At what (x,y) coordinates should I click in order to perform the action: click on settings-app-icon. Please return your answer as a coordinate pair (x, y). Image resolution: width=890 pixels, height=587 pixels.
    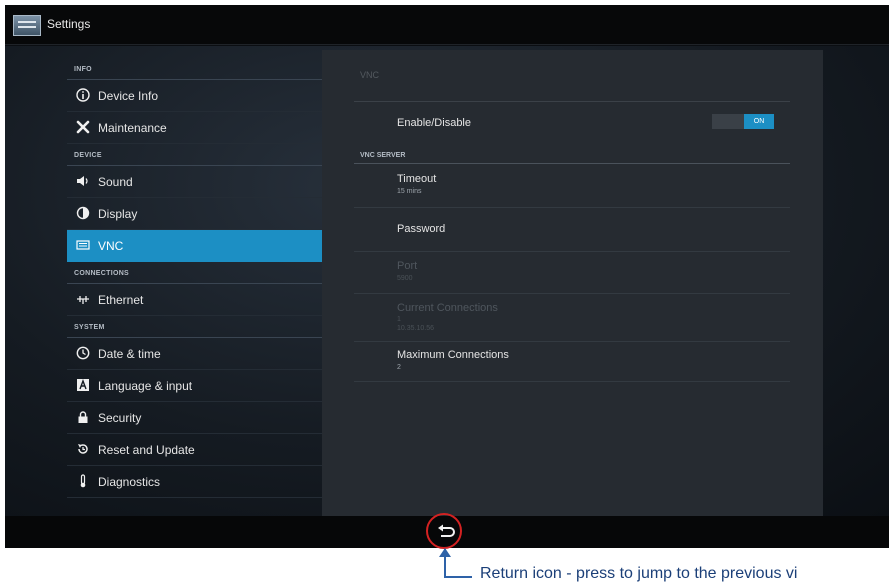
    Looking at the image, I should click on (27, 25).